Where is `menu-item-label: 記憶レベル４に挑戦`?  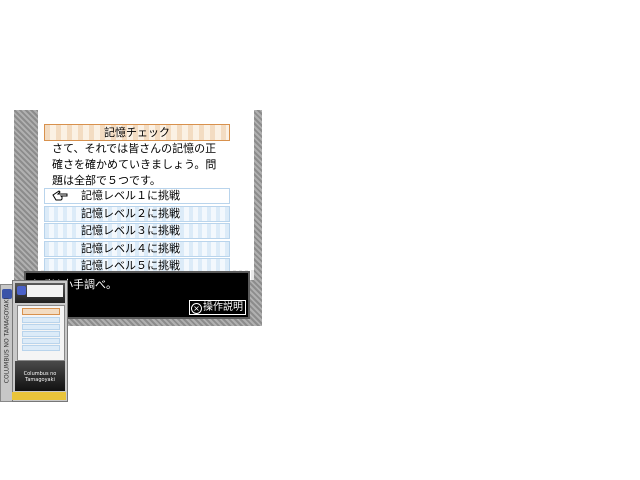
menu-item-label: 記憶レベル４に挑戦 is located at coordinates (130, 248).